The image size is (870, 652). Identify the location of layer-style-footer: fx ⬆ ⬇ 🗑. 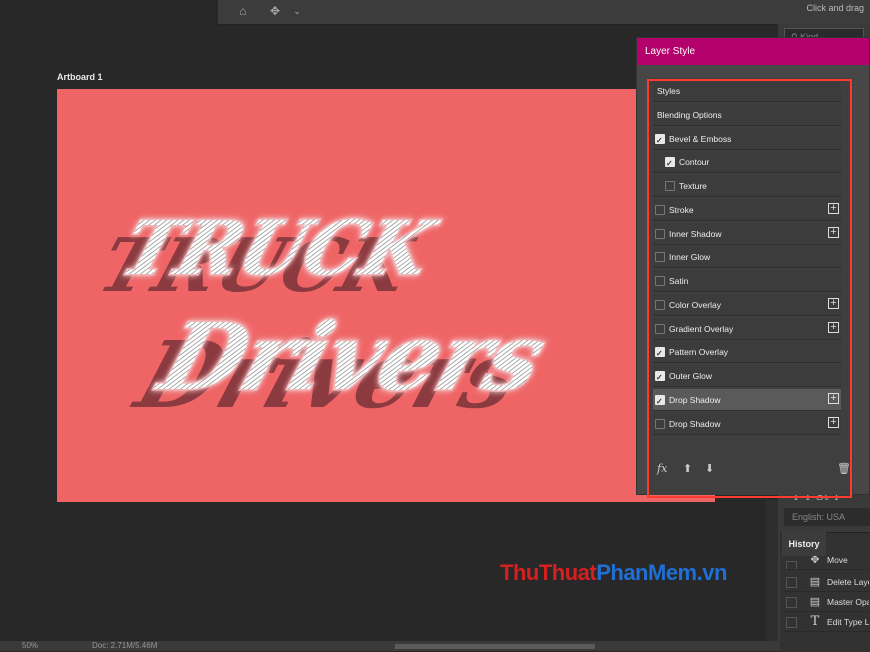
(754, 472).